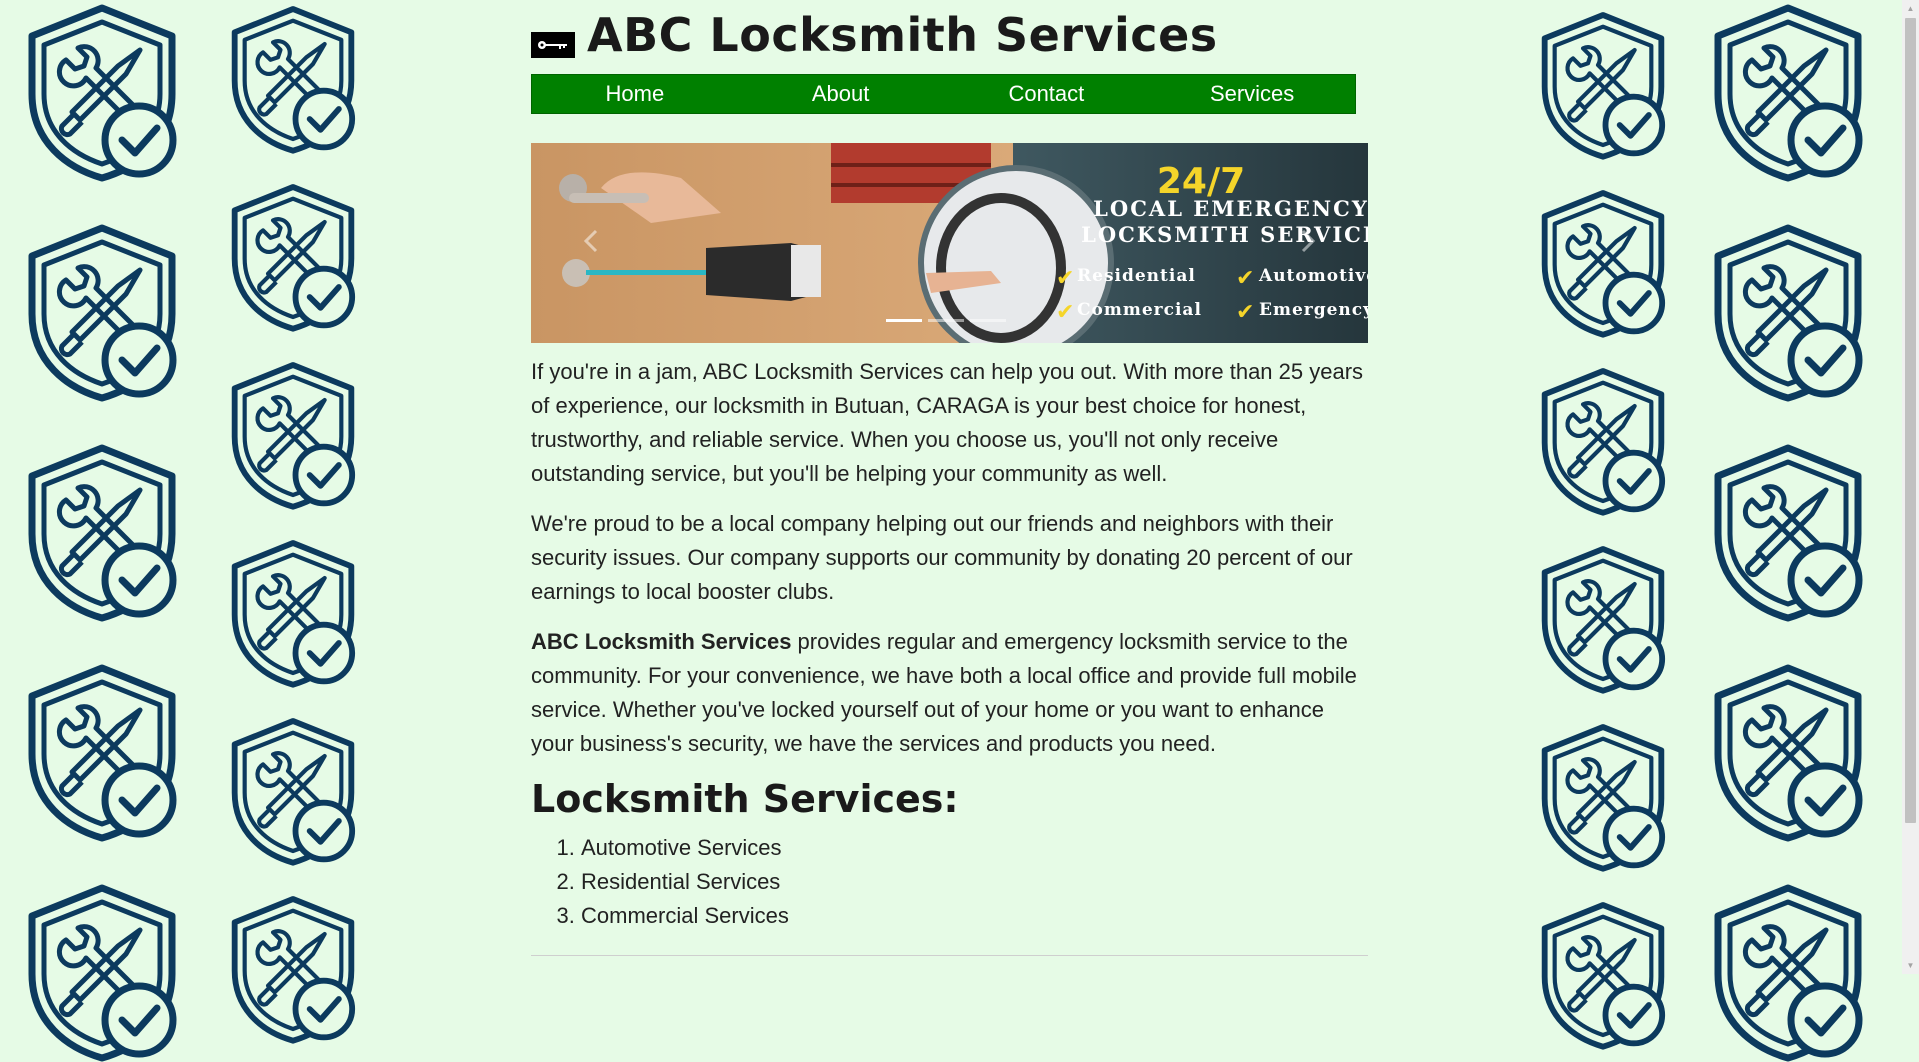 This screenshot has width=1919, height=1062. Describe the element at coordinates (1139, 310) in the screenshot. I see `banner-feature: Commercial` at that location.